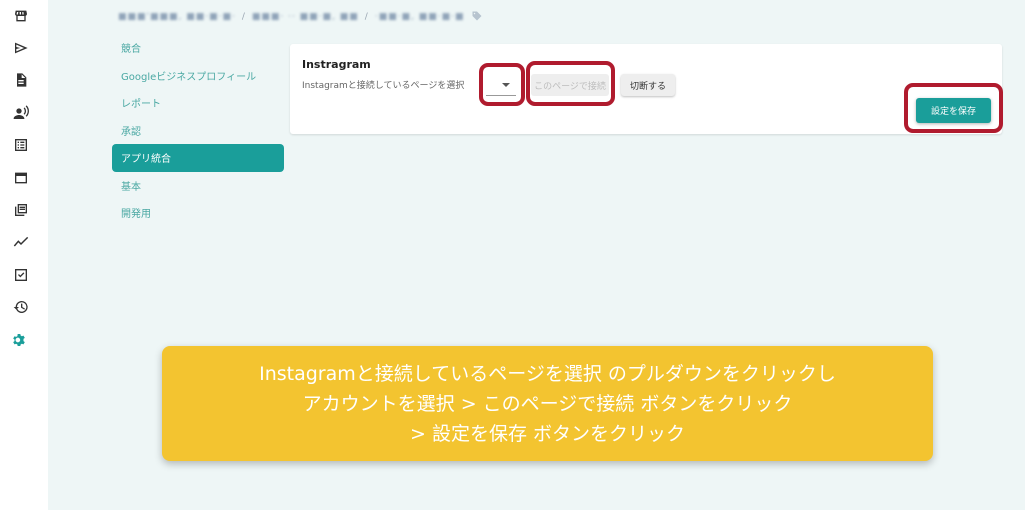 The image size is (1025, 510). I want to click on settings-subnav: 競合 Googleビジネスプロフィール レポート 承認 アプリ統合 基本 開発用, so click(198, 130).